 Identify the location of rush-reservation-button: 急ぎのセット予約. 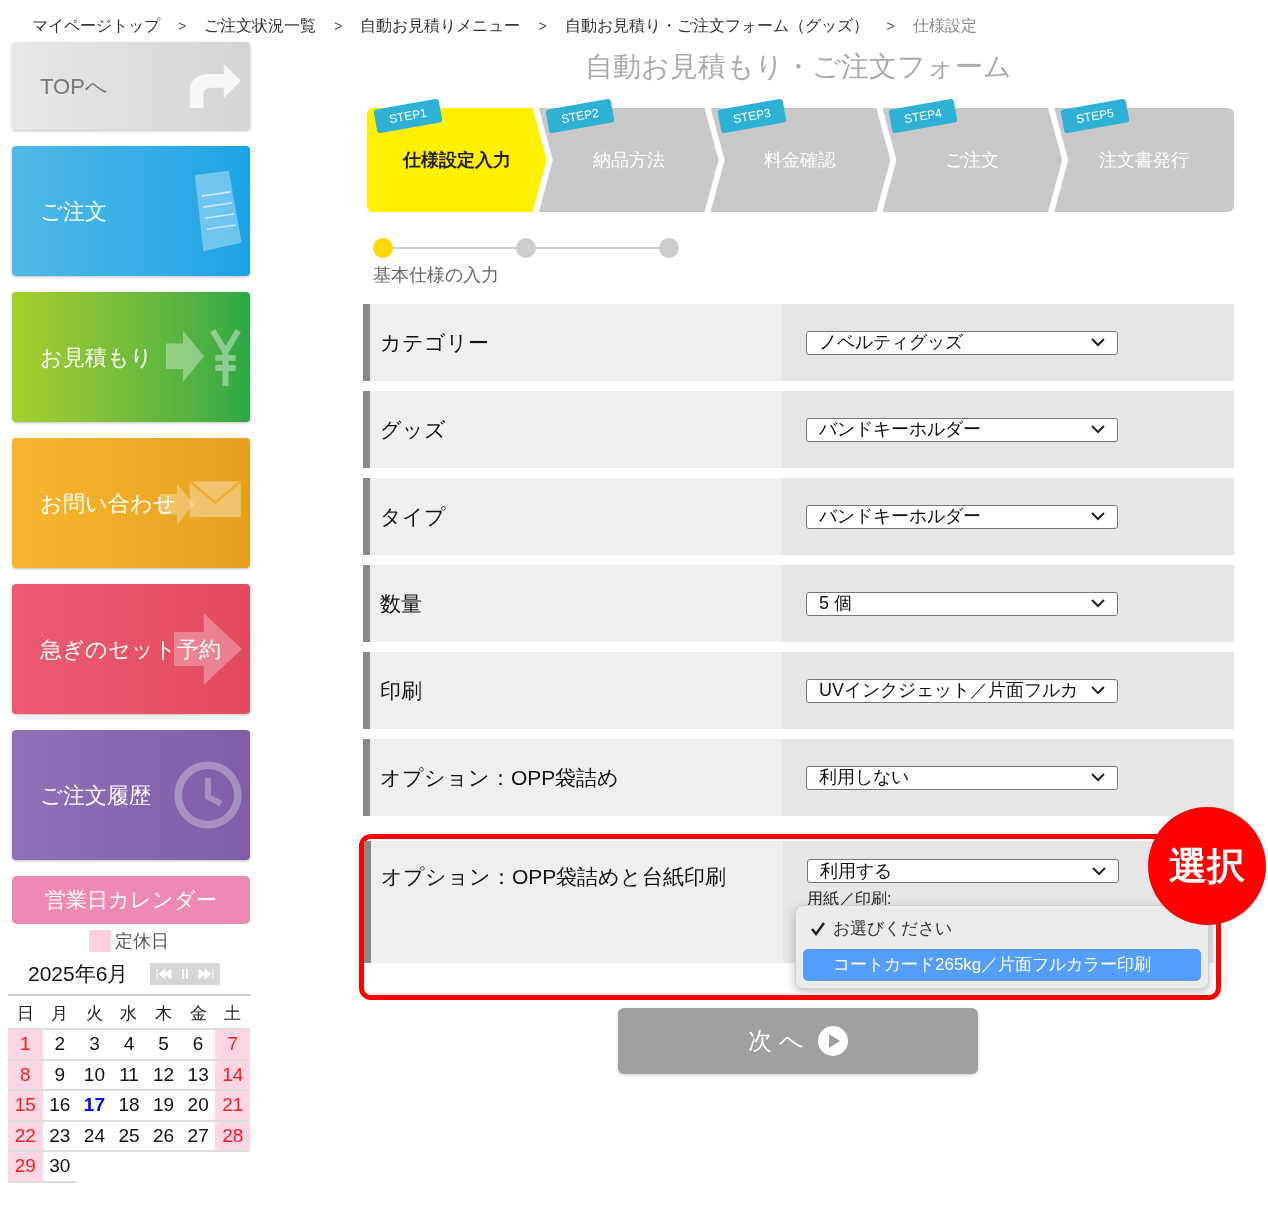
(131, 649).